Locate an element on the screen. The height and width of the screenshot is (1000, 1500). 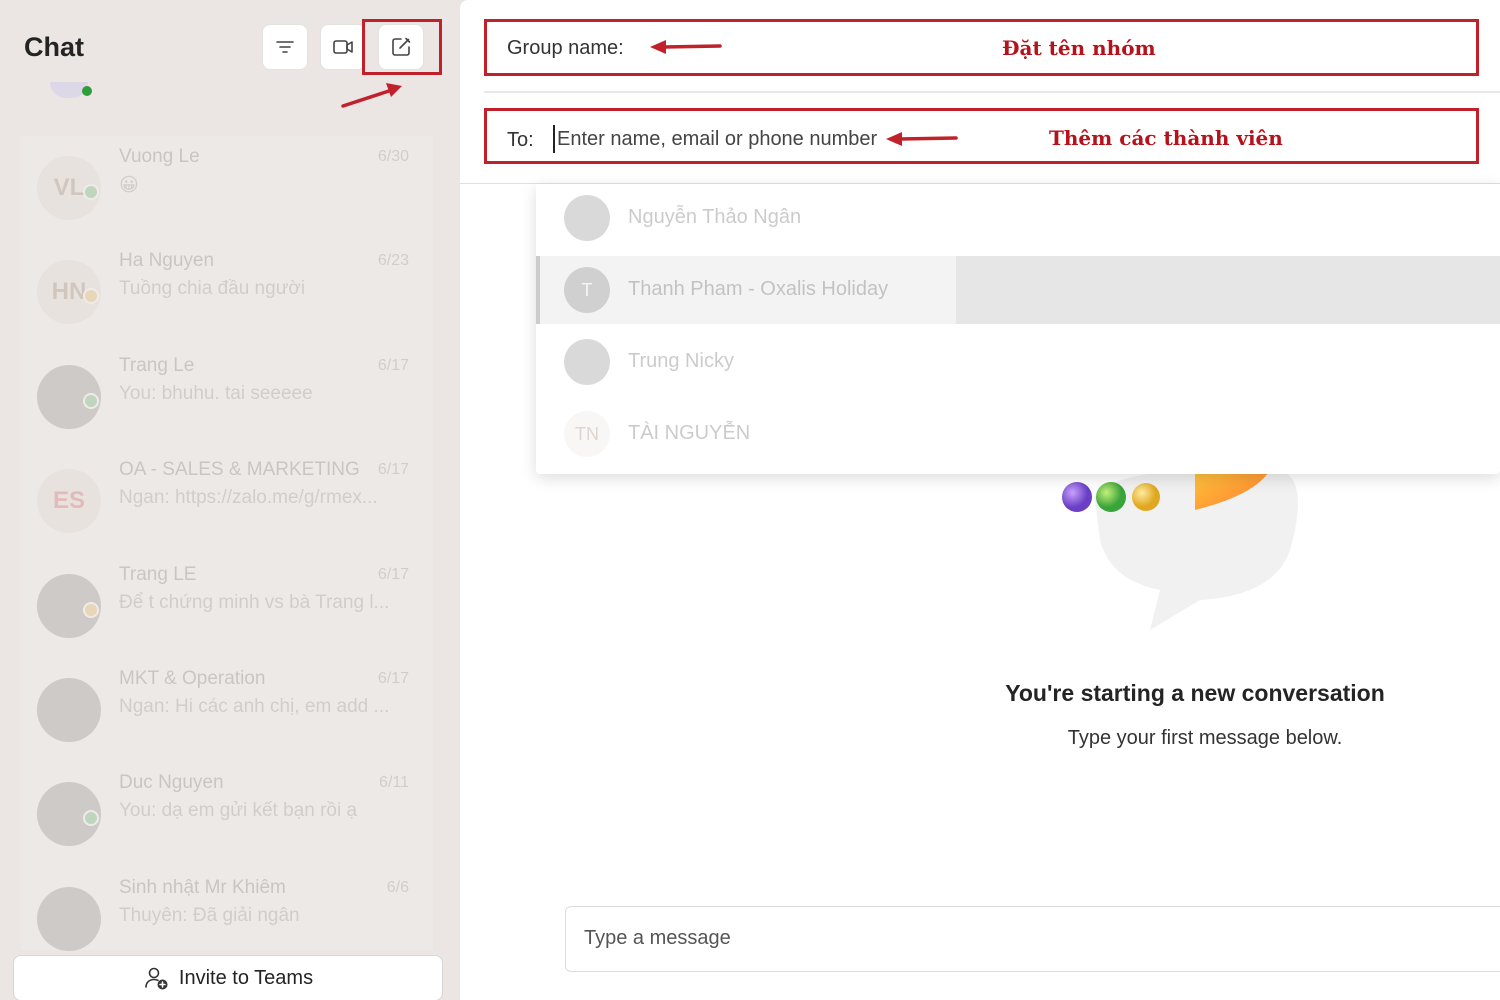
chat-name: Trang LE is located at coordinates (158, 574).